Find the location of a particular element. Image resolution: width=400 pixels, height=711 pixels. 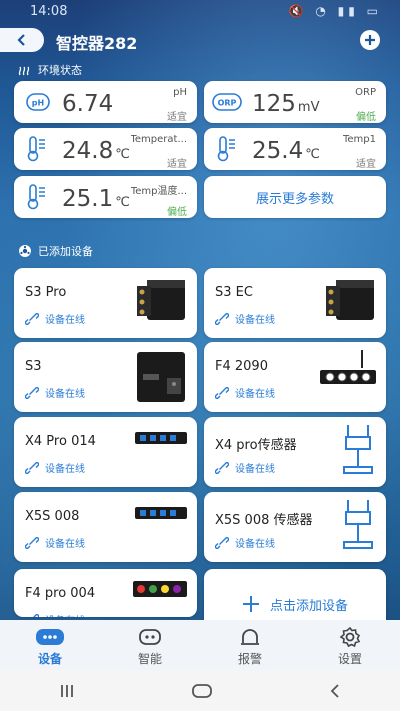

param-value: 24.8 ℃ is located at coordinates (96, 151).